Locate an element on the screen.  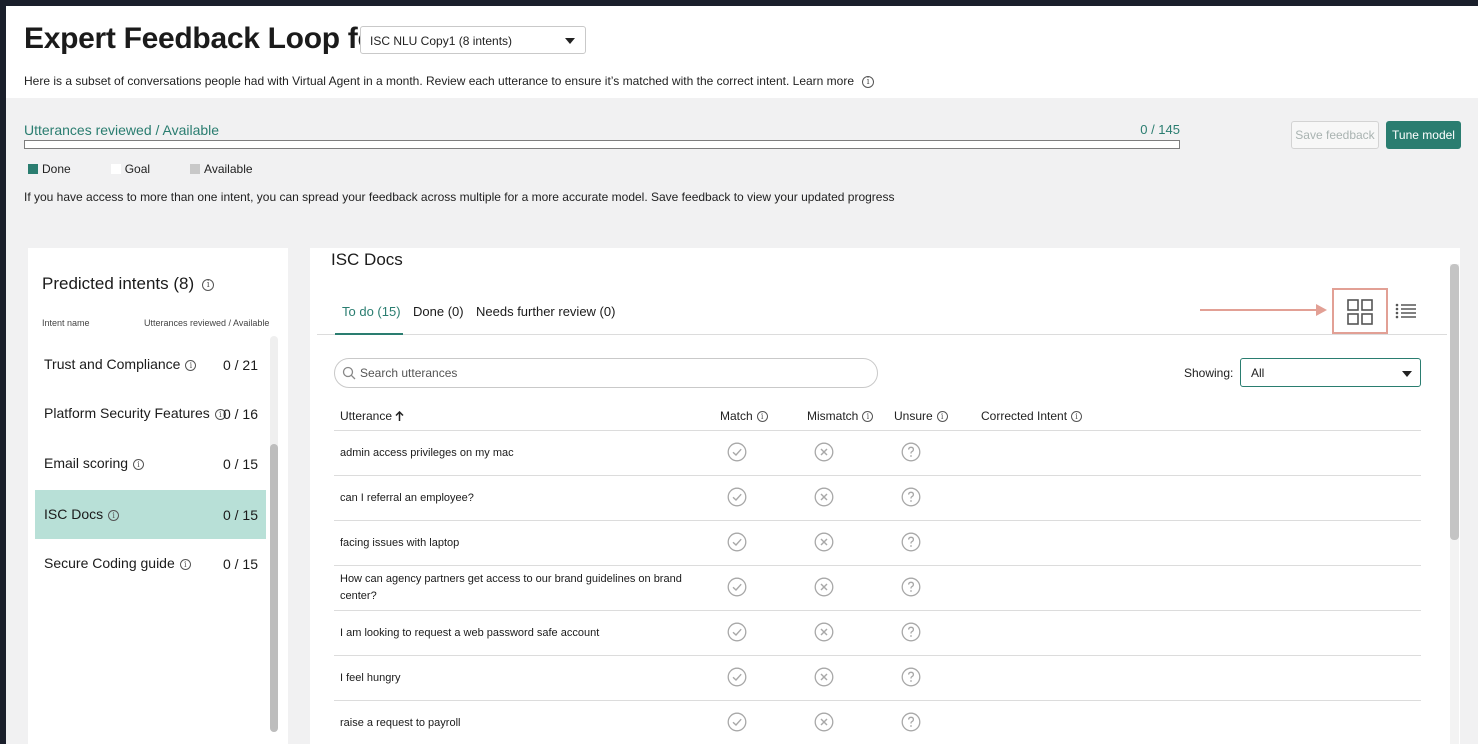
intents-scrollbar is located at coordinates (274, 534).